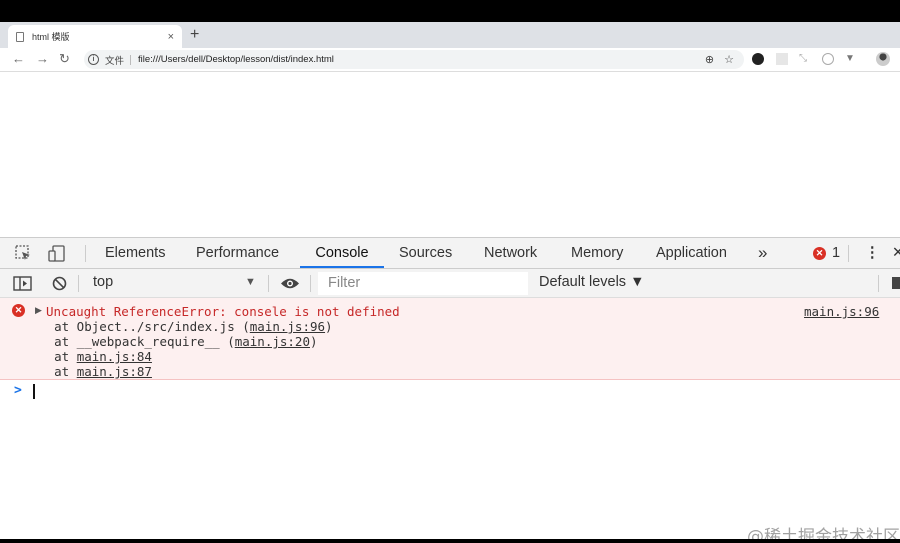 The image size is (900, 543). What do you see at coordinates (290, 285) in the screenshot?
I see `eye-icon` at bounding box center [290, 285].